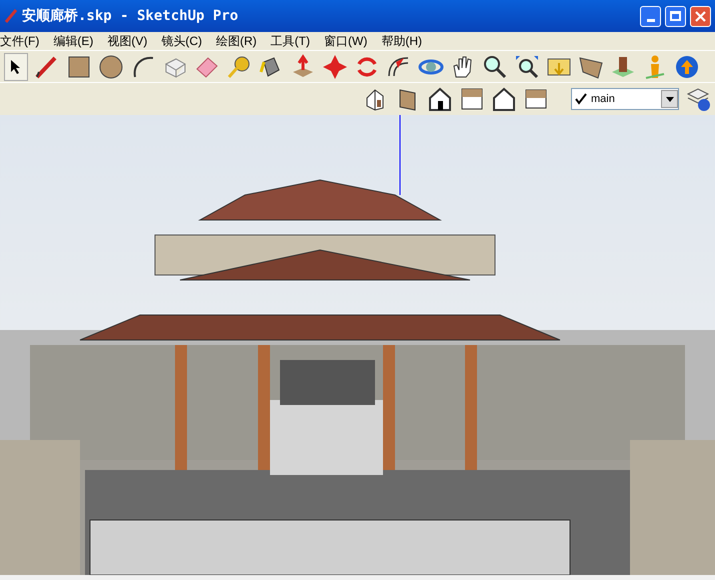  I want to click on menu-item: 镜头(C), so click(181, 41).